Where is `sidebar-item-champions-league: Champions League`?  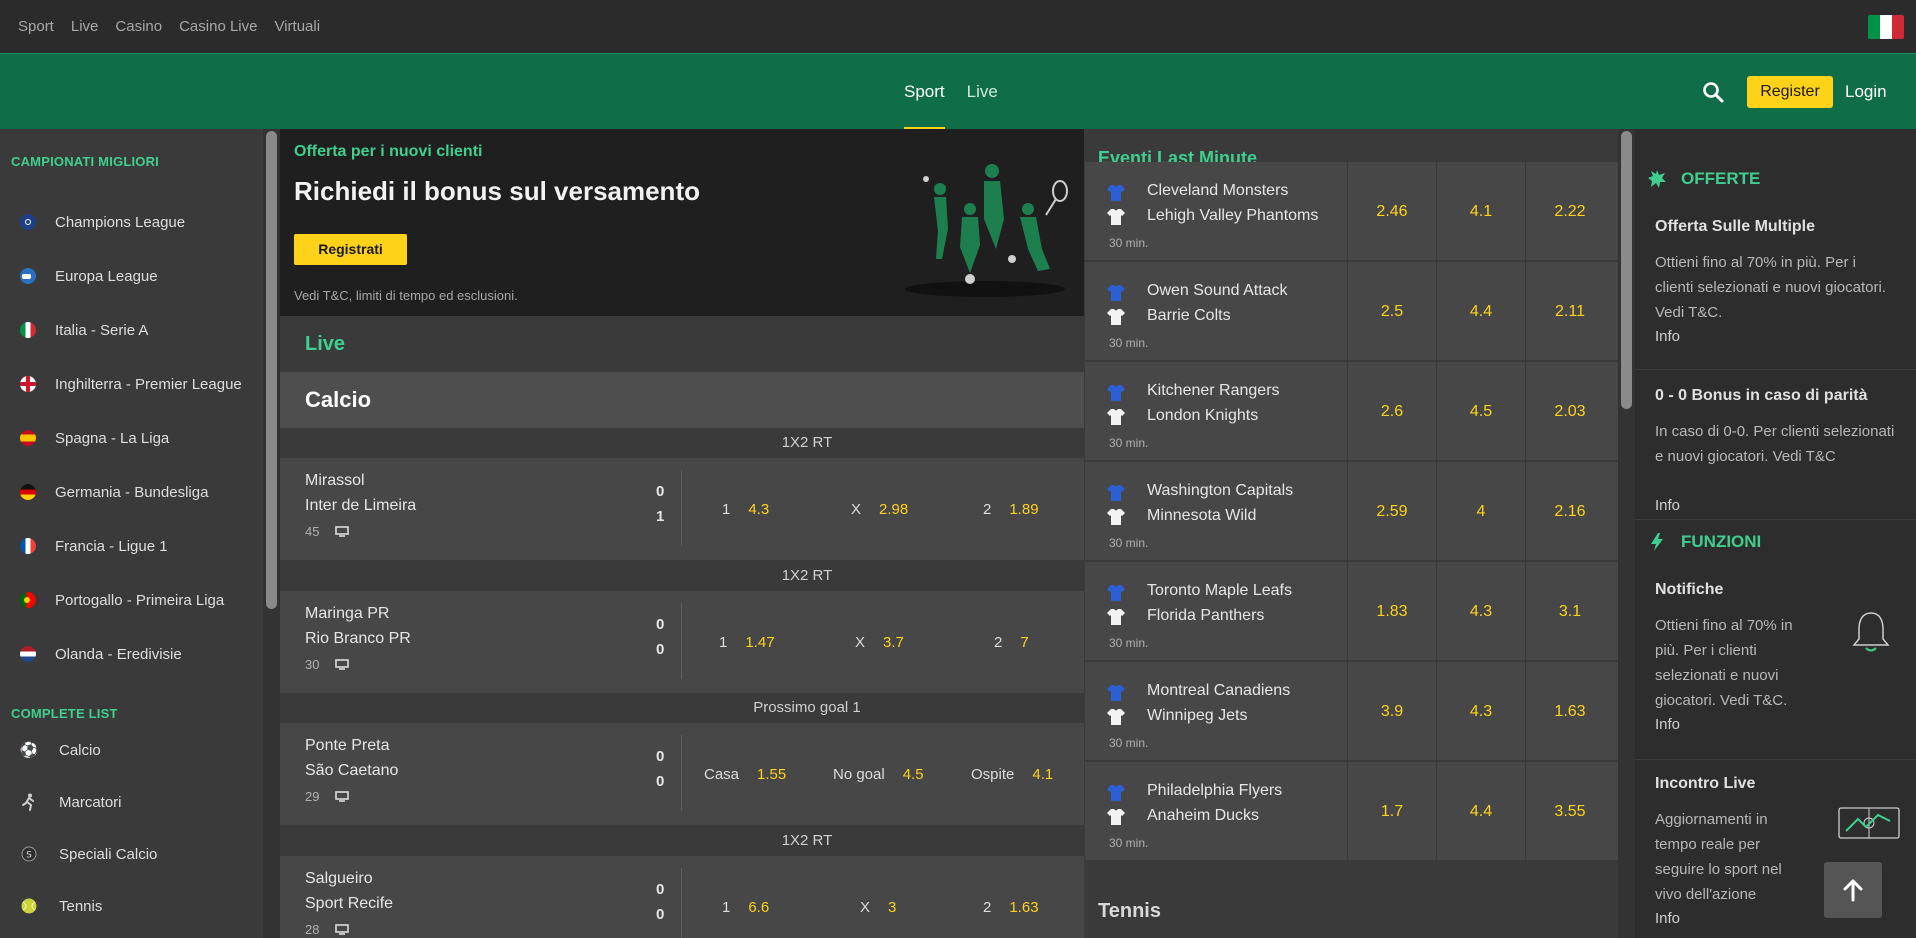 sidebar-item-champions-league: Champions League is located at coordinates (131, 222).